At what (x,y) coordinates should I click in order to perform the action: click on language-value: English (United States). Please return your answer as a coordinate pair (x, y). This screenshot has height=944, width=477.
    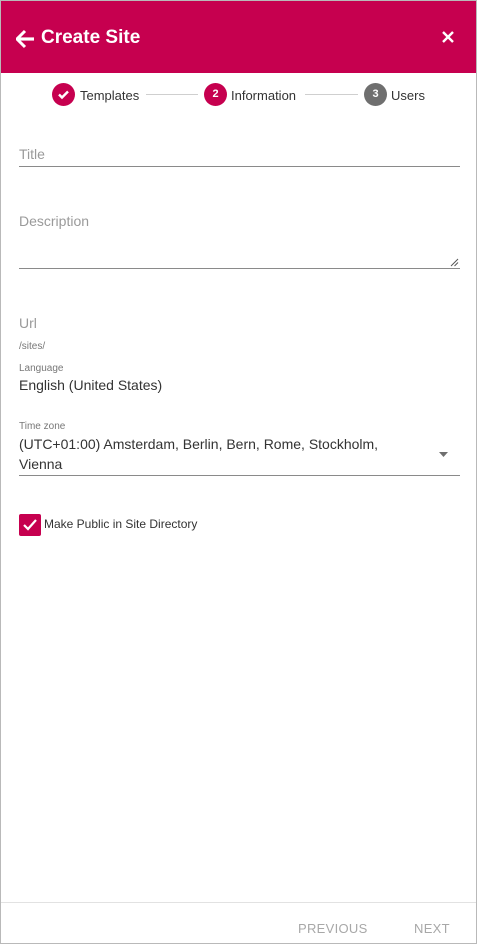
    Looking at the image, I should click on (91, 385).